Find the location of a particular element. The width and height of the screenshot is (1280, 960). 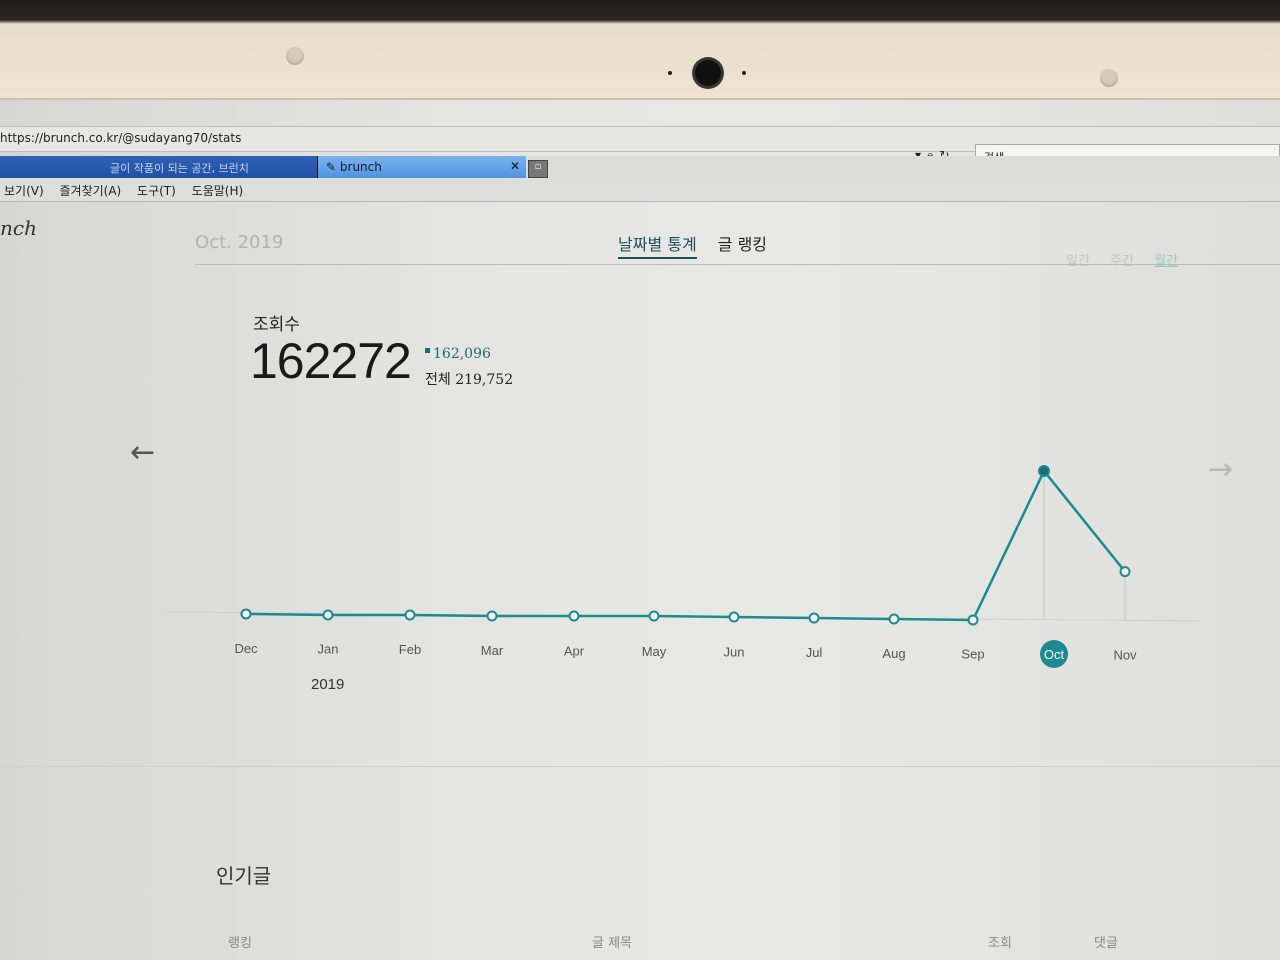

webcam is located at coordinates (708, 73).